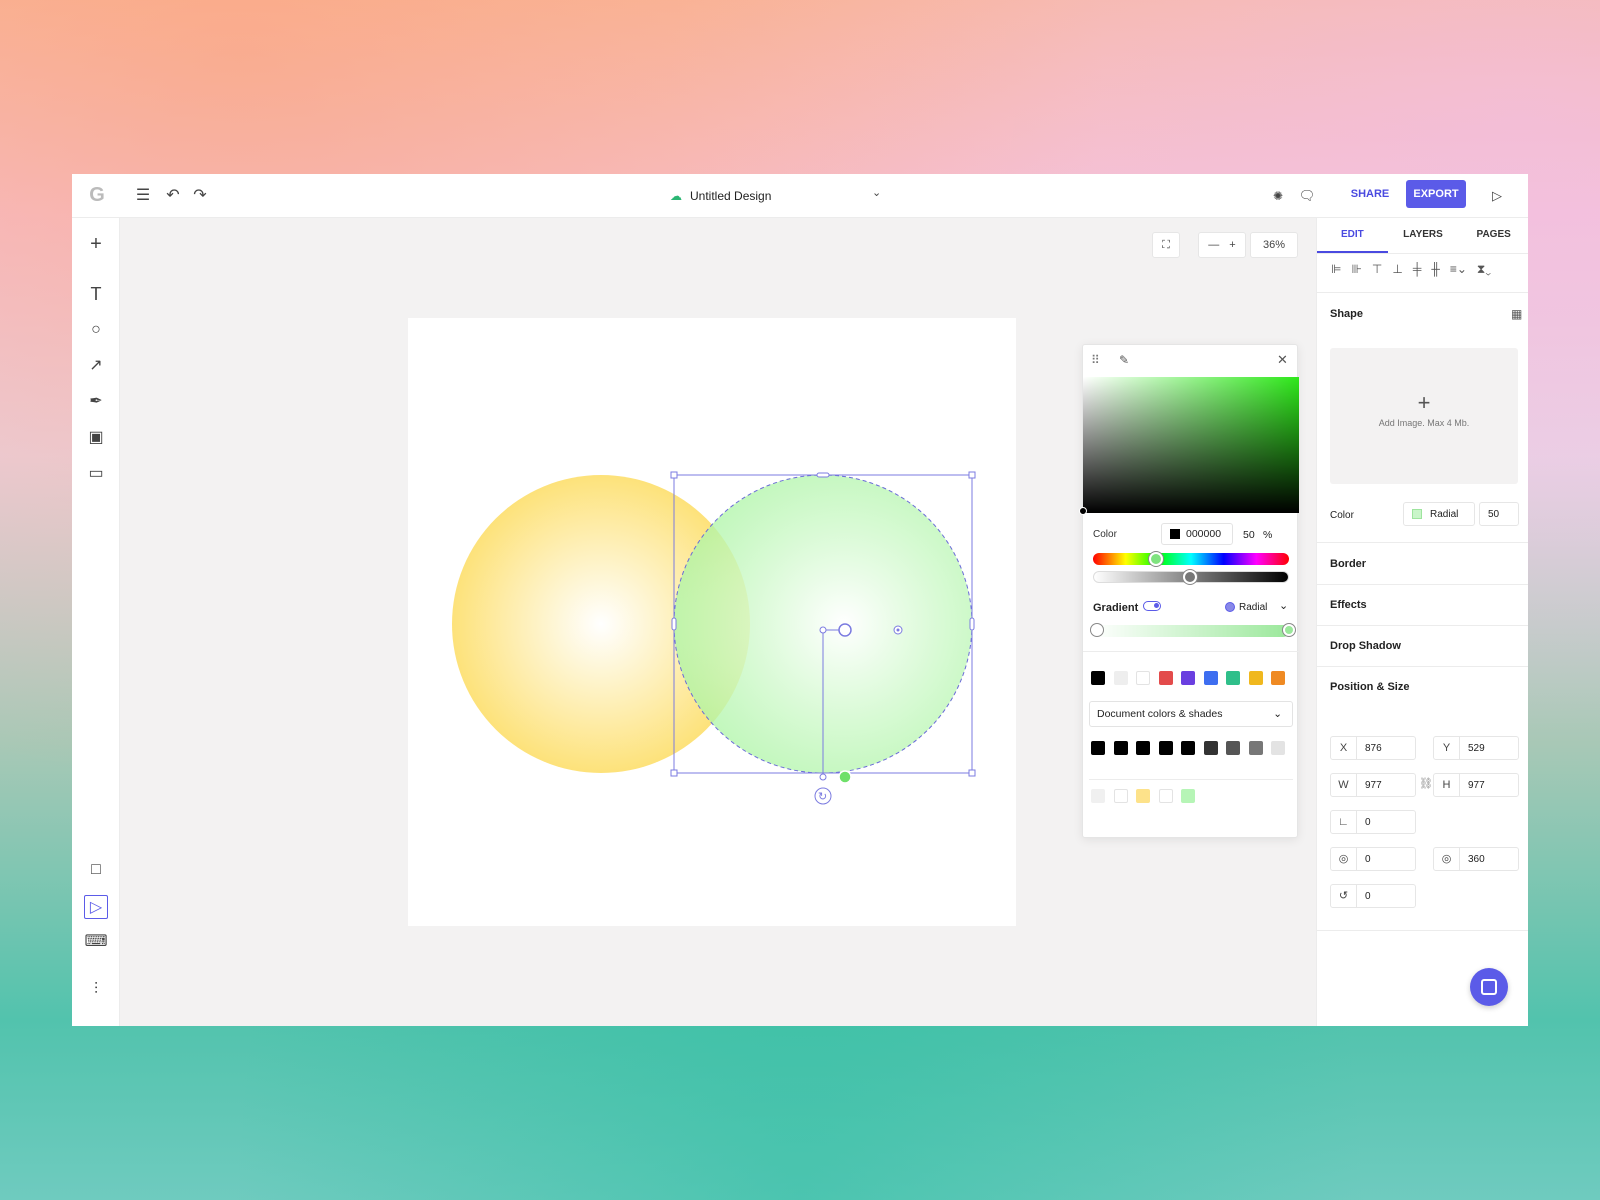 The width and height of the screenshot is (1600, 1200). What do you see at coordinates (1436, 194) in the screenshot?
I see `export-button: EXPORT` at bounding box center [1436, 194].